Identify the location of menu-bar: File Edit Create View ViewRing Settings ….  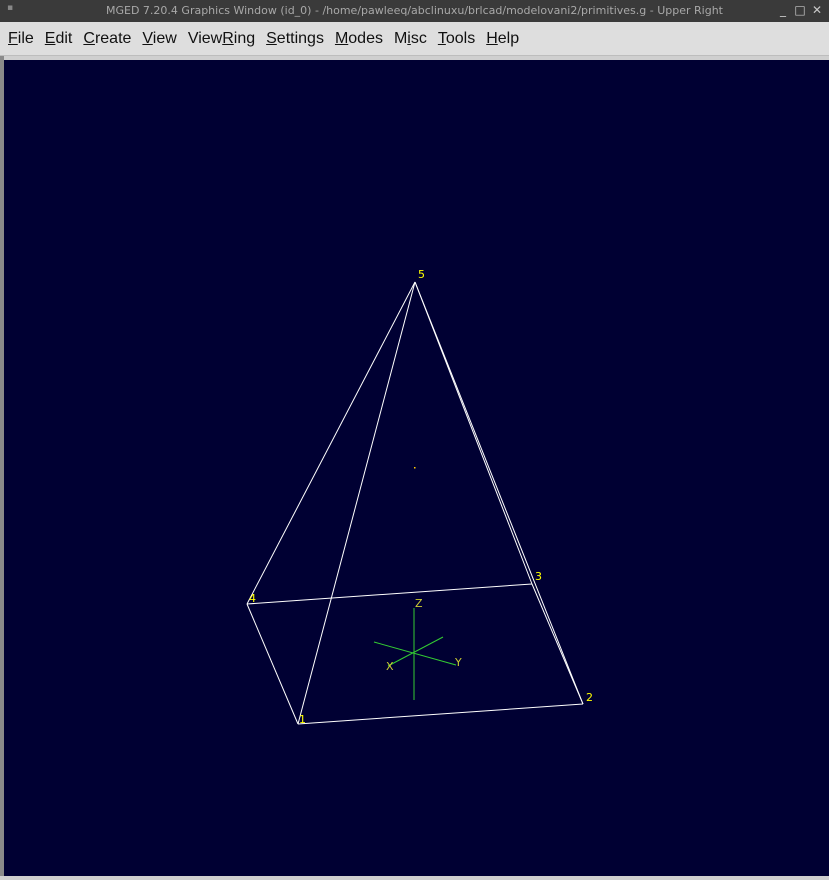
(414, 39).